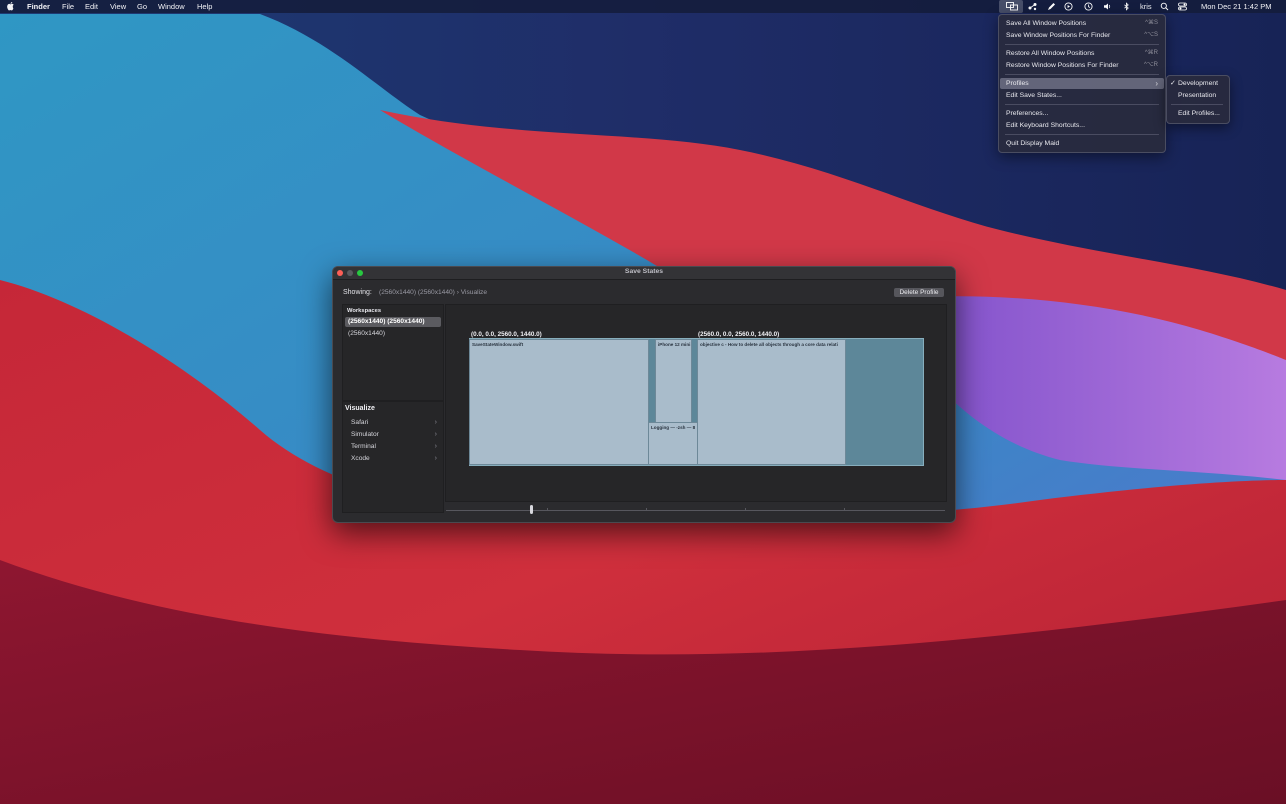 This screenshot has width=1286, height=804. Describe the element at coordinates (1050, 53) in the screenshot. I see `menu-item-label: Restore All Window Positions` at that location.